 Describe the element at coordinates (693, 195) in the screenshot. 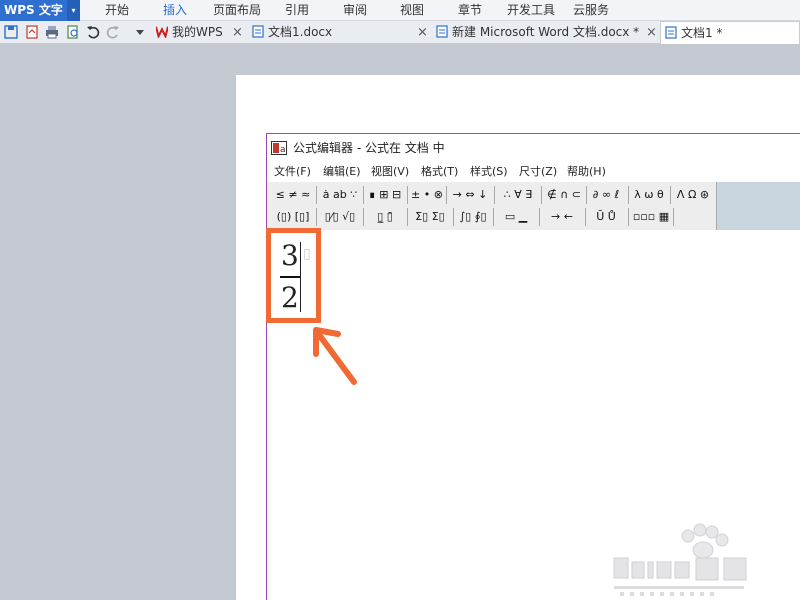

I see `palette-greek-upper-button: Λ Ω ⊛` at that location.